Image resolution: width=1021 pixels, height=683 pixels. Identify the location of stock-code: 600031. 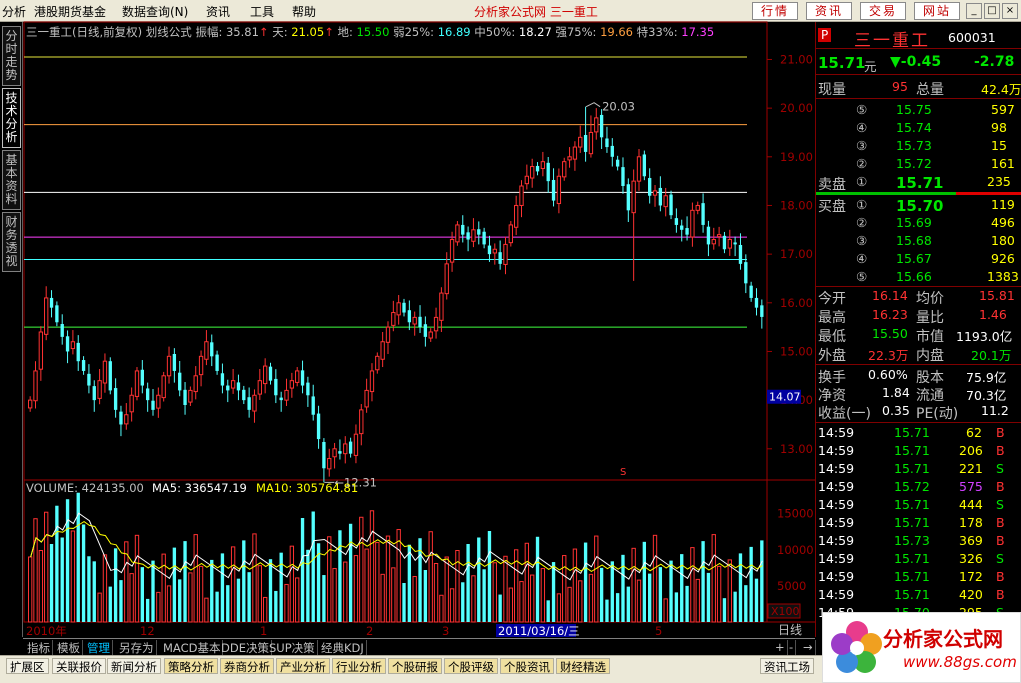
(972, 37).